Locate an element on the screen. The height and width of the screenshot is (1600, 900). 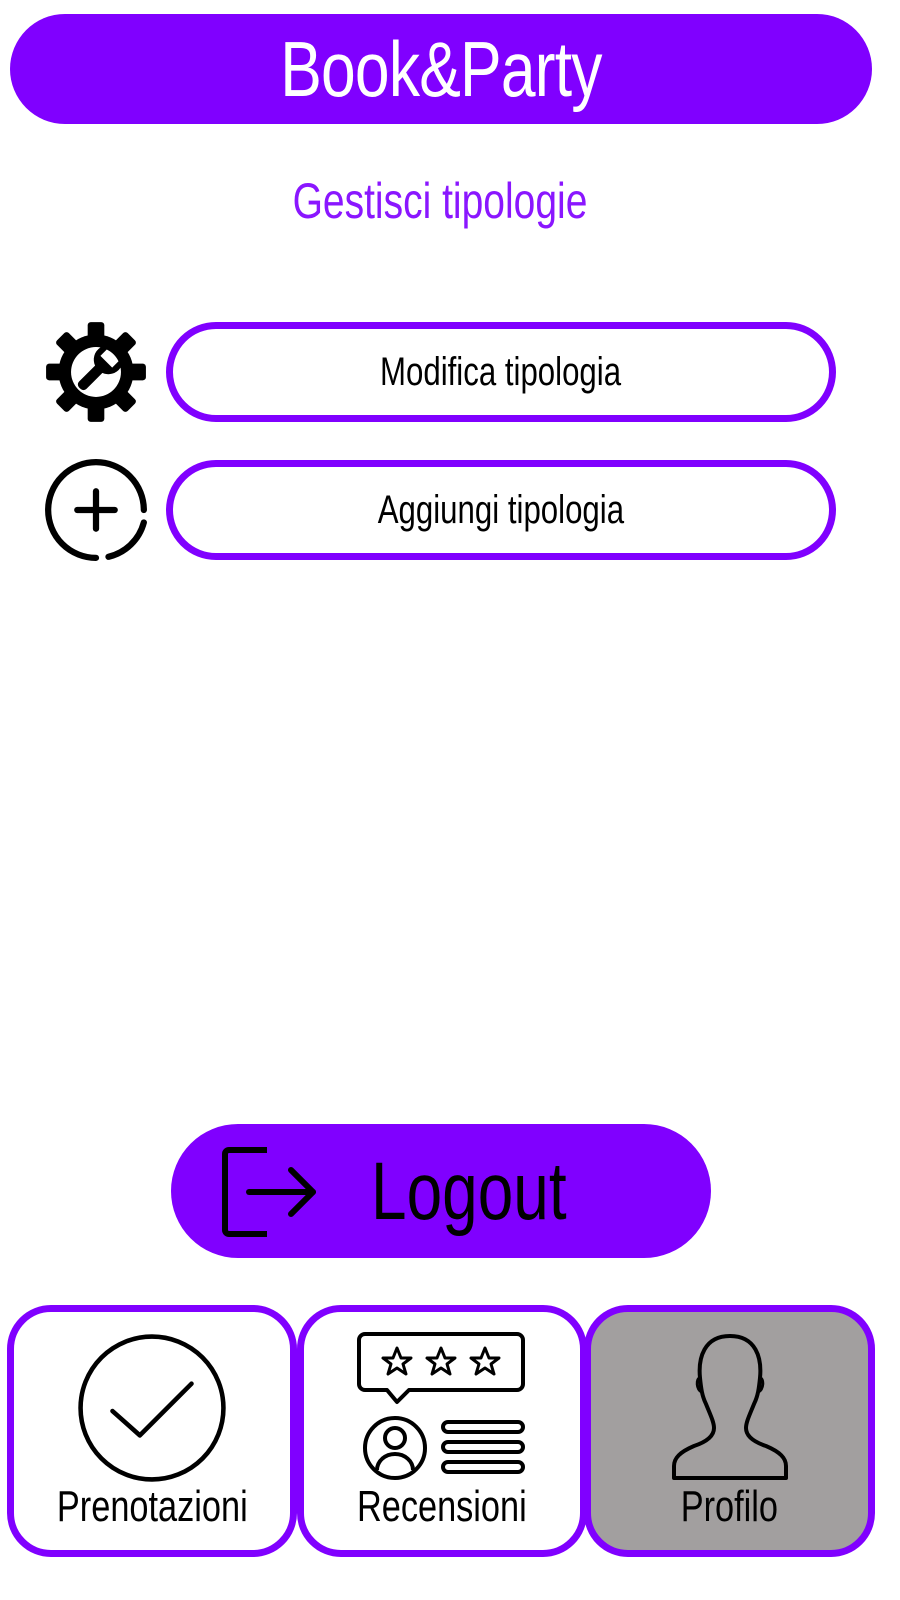
check-circle-icon is located at coordinates (152, 1408).